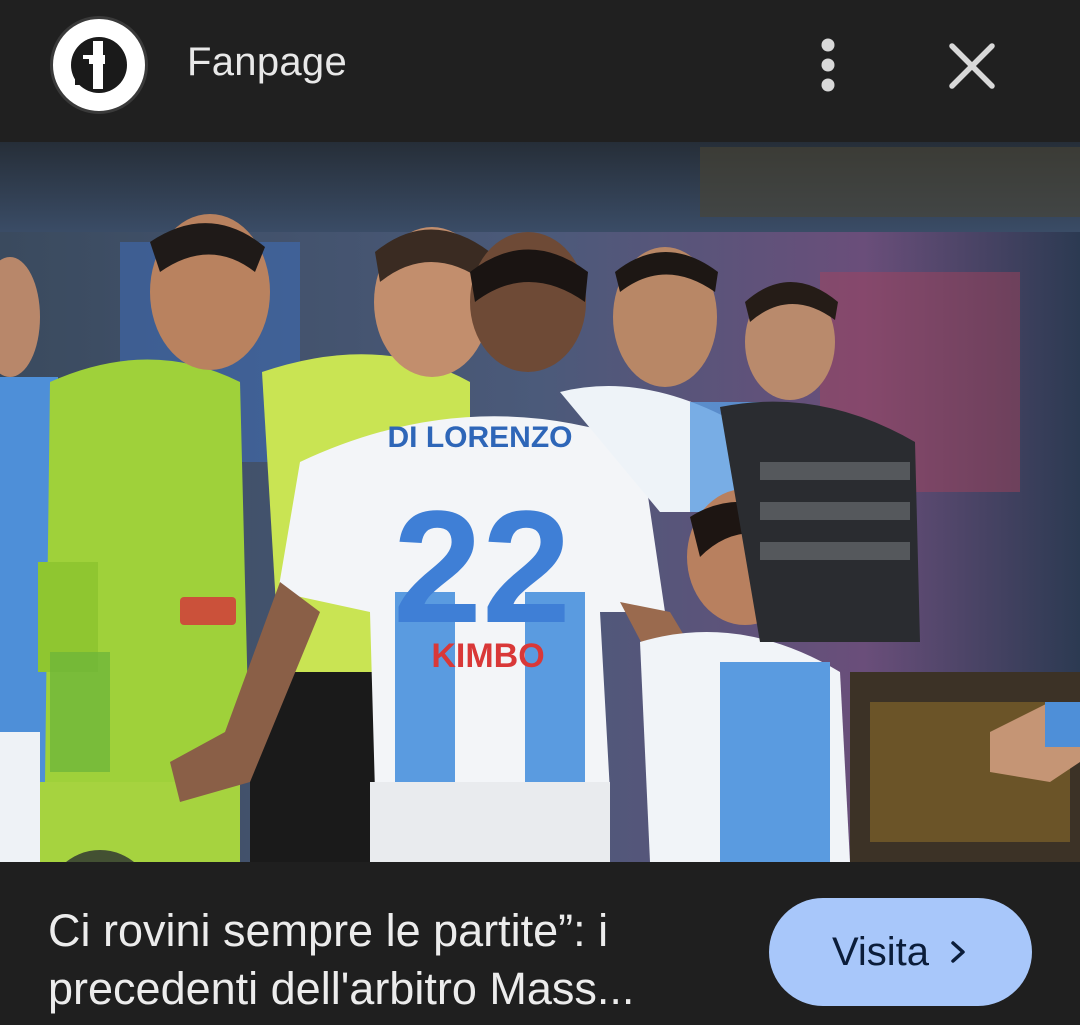 The width and height of the screenshot is (1080, 1025). Describe the element at coordinates (880, 951) in the screenshot. I see `visit-label: Visita` at that location.